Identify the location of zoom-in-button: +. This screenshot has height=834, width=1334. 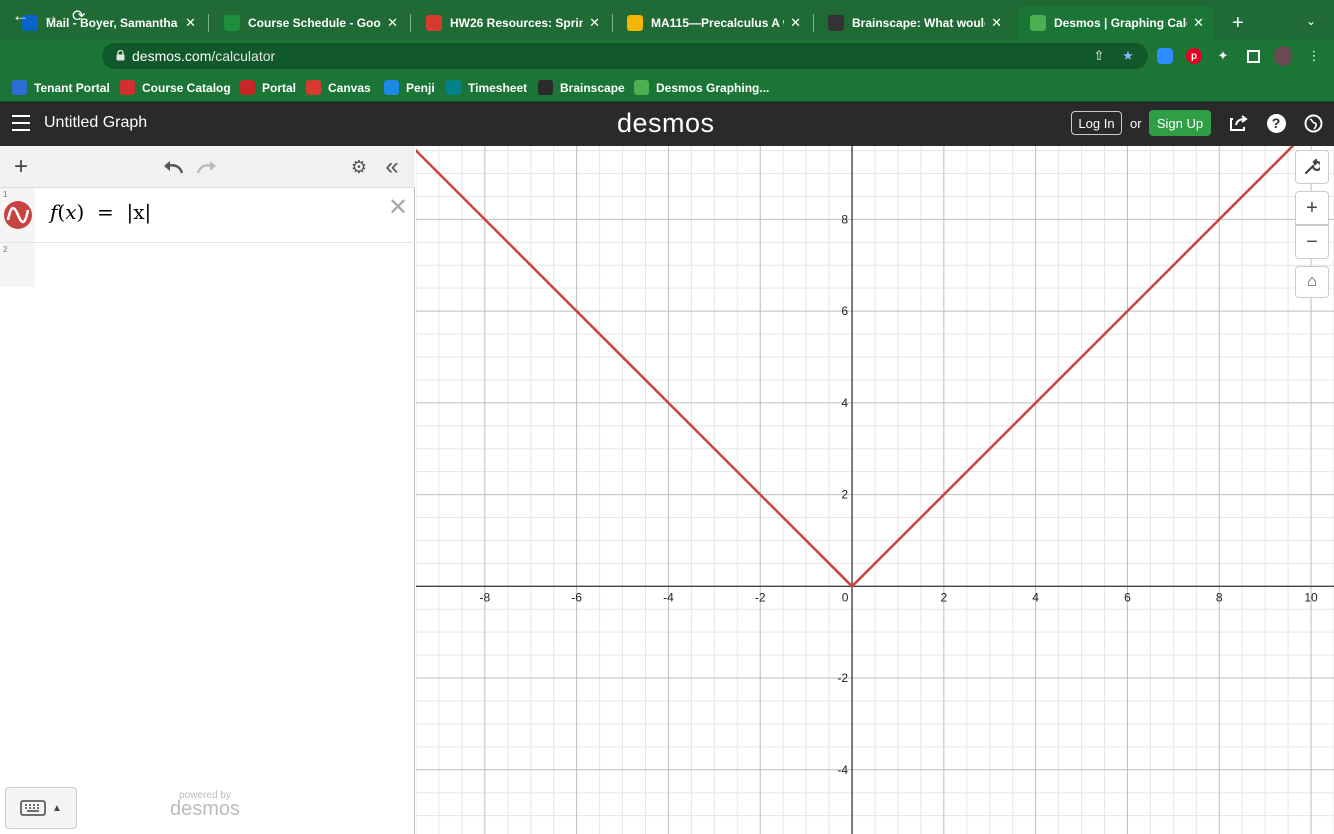
(1312, 208).